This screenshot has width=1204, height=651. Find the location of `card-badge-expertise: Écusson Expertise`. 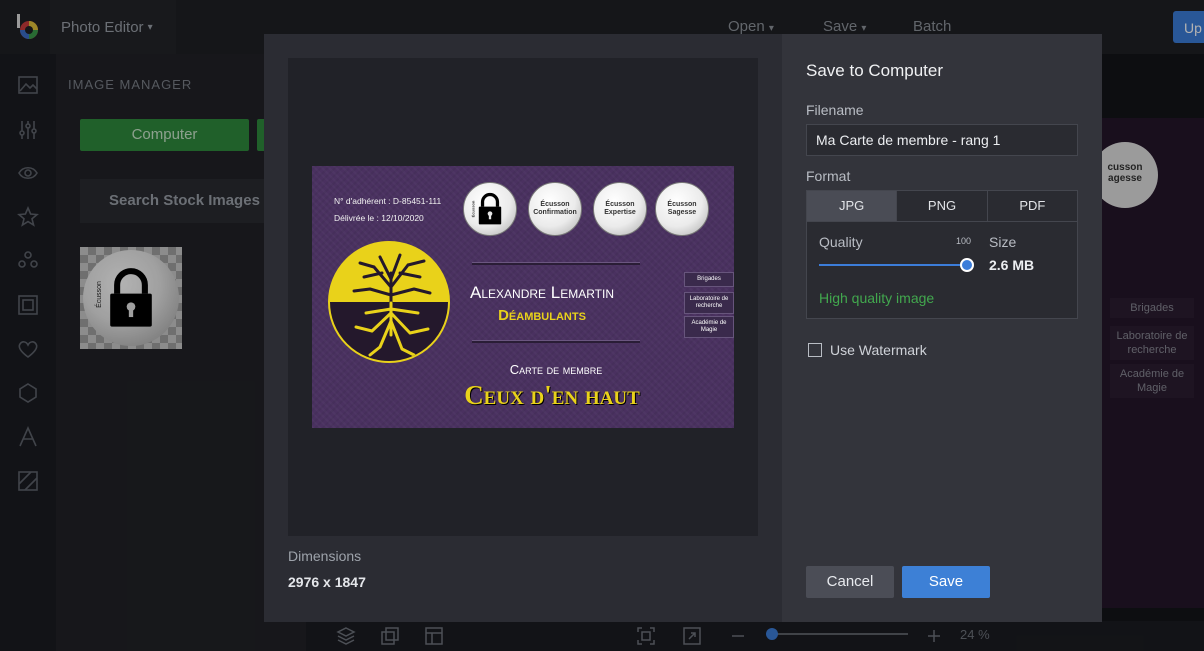

card-badge-expertise: Écusson Expertise is located at coordinates (620, 209).